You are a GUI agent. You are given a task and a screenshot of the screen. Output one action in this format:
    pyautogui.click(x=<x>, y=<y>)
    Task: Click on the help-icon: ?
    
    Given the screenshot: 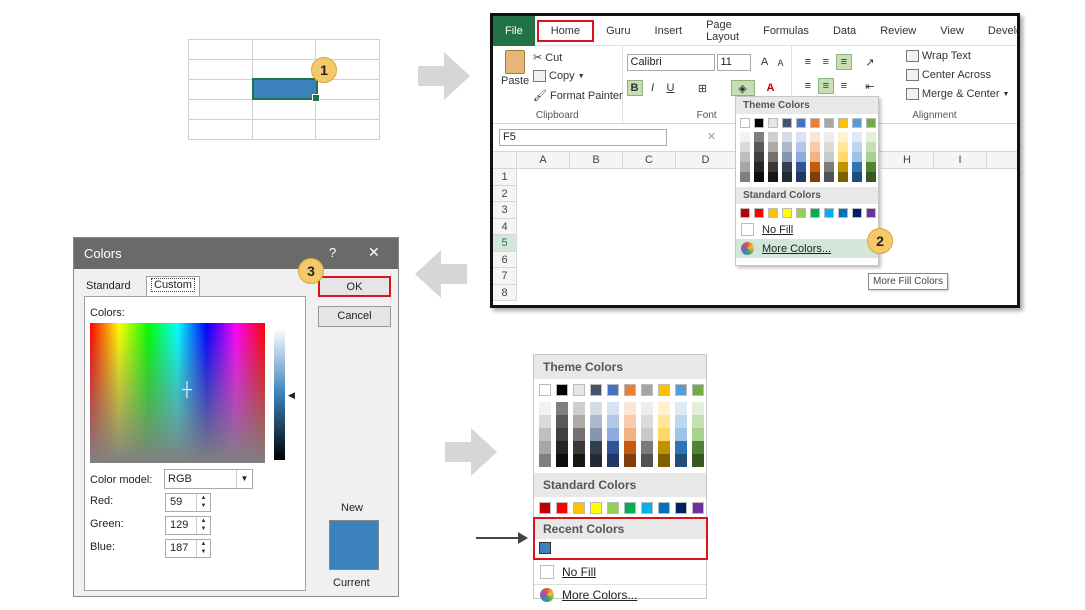 What is the action you would take?
    pyautogui.click(x=332, y=252)
    